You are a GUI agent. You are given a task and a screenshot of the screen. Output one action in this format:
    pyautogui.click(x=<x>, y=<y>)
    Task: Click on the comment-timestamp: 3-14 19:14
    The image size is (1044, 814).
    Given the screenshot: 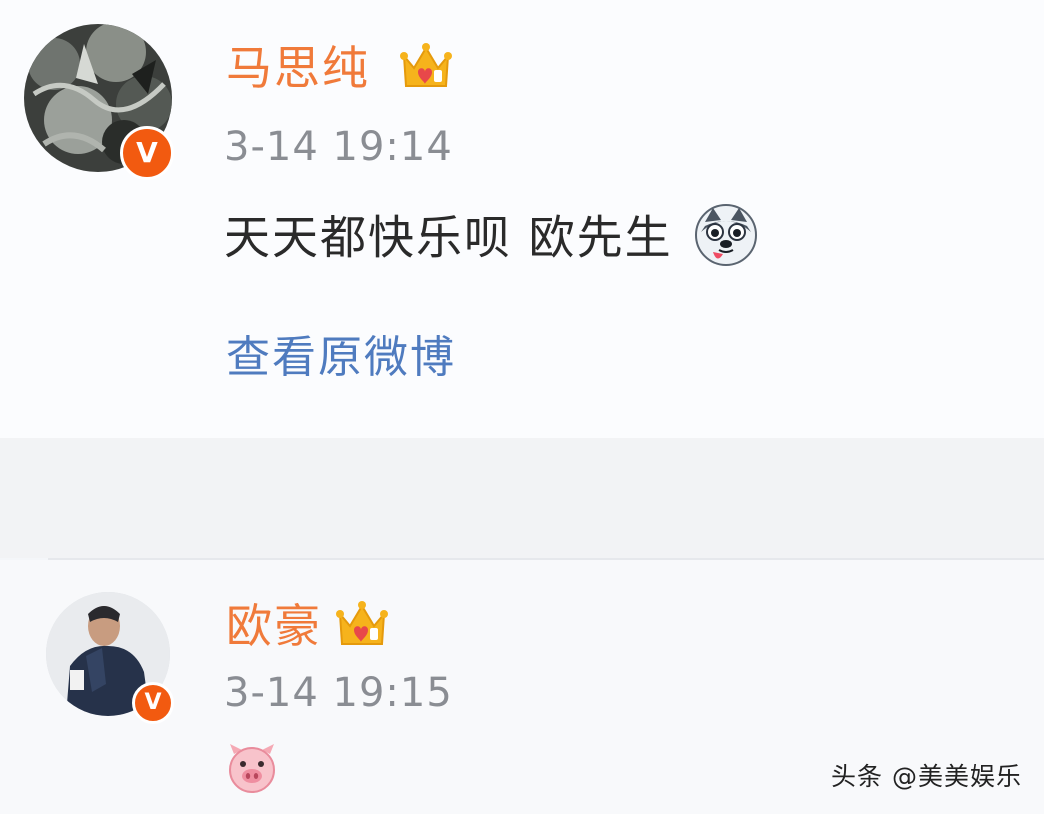 What is the action you would take?
    pyautogui.click(x=338, y=147)
    